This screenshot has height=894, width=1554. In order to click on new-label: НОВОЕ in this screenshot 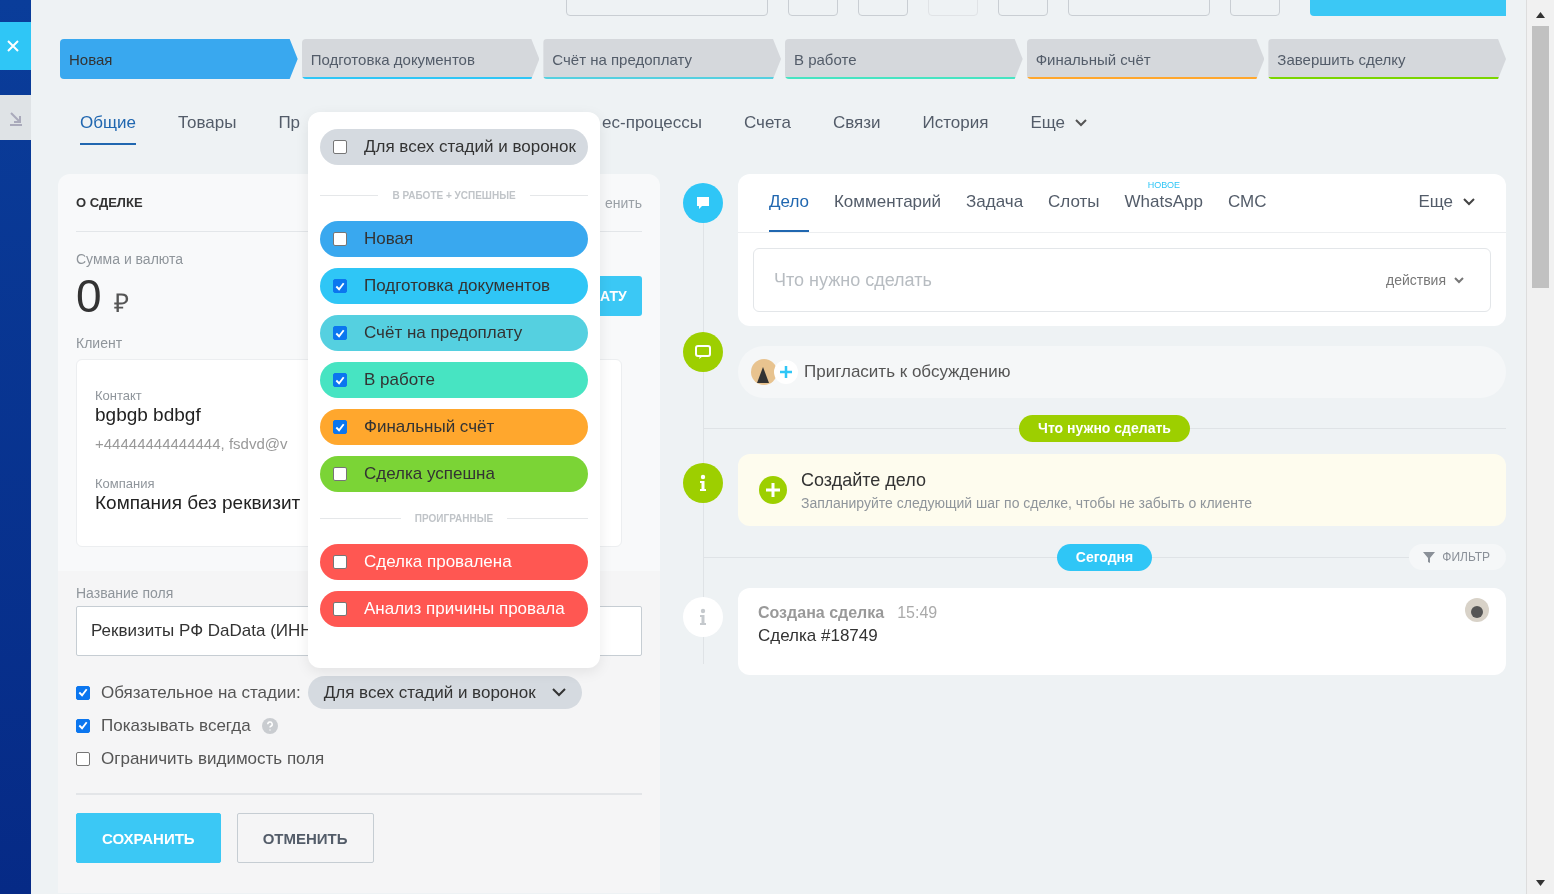, I will do `click(1163, 185)`.